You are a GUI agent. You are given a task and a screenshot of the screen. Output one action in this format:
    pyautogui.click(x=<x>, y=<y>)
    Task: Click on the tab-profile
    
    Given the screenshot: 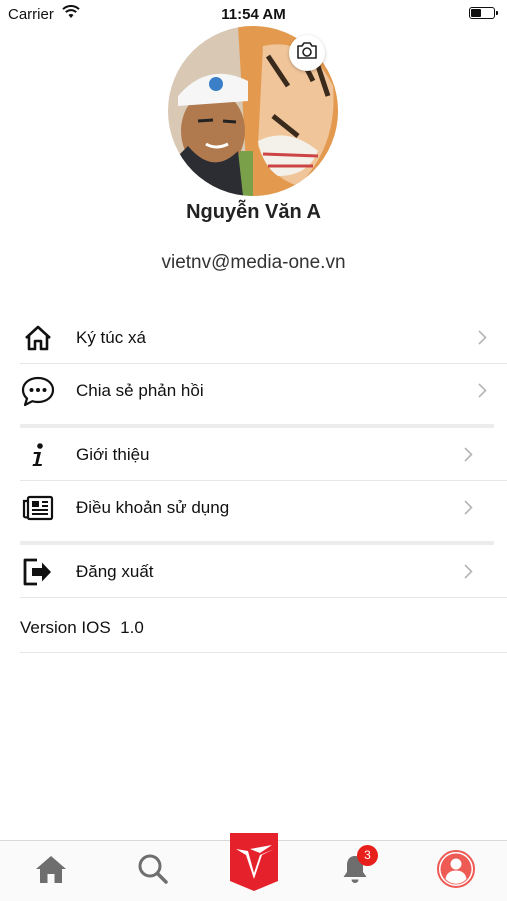 What is the action you would take?
    pyautogui.click(x=456, y=871)
    